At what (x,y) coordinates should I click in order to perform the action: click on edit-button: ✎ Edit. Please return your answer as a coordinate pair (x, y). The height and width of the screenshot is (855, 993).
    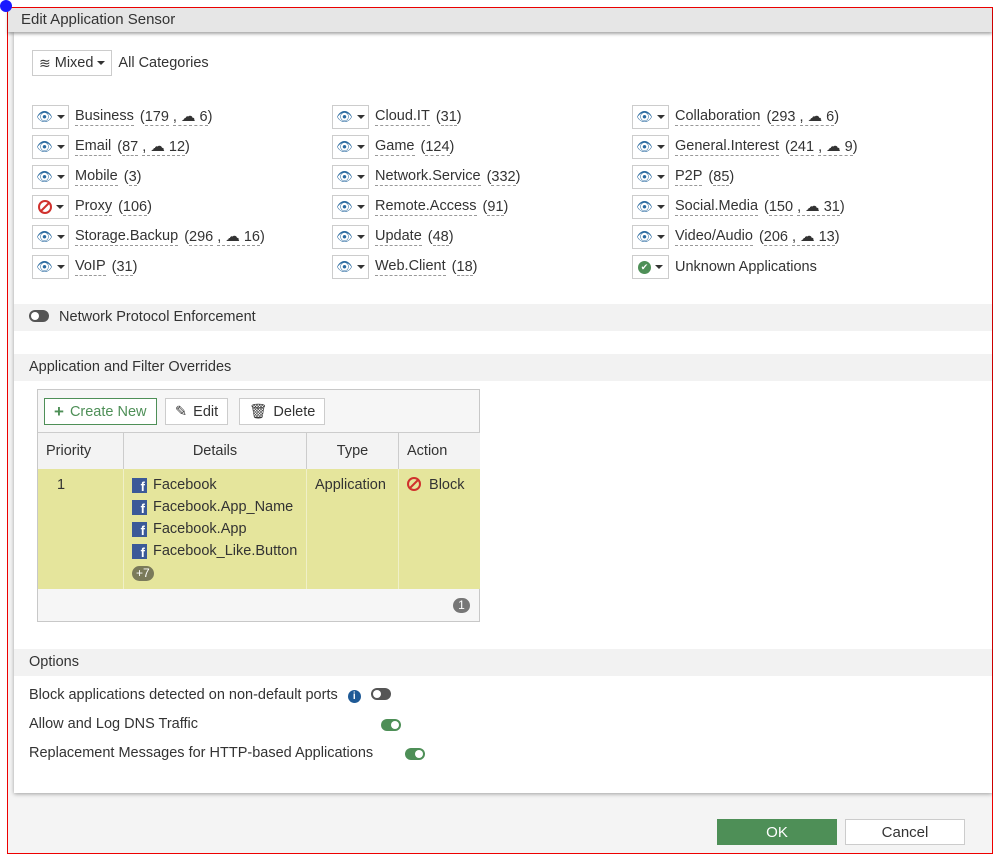
    Looking at the image, I should click on (197, 411).